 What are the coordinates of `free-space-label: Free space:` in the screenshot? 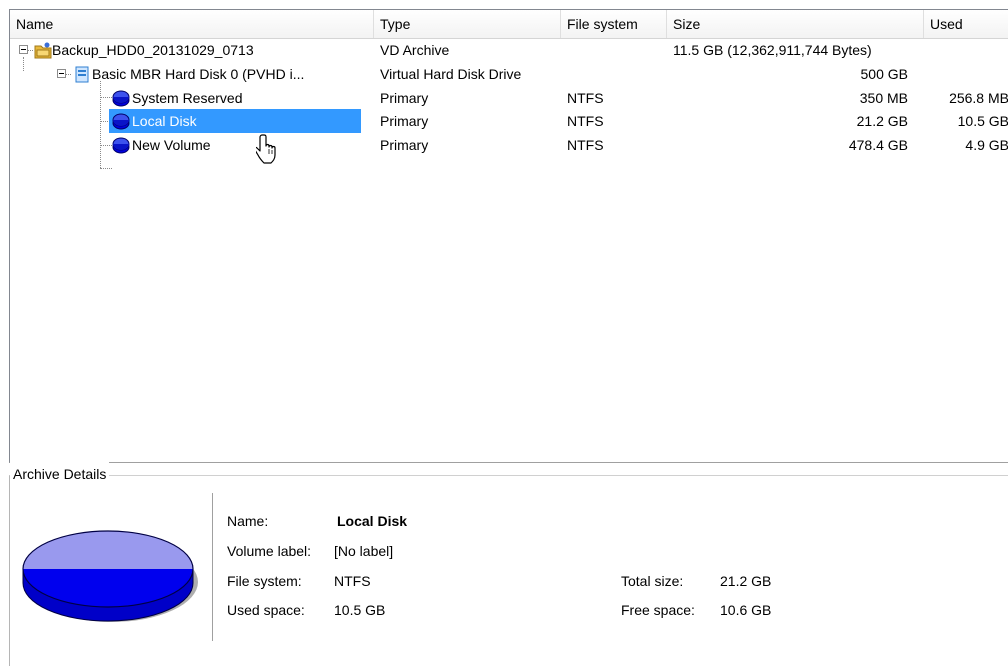 It's located at (658, 610).